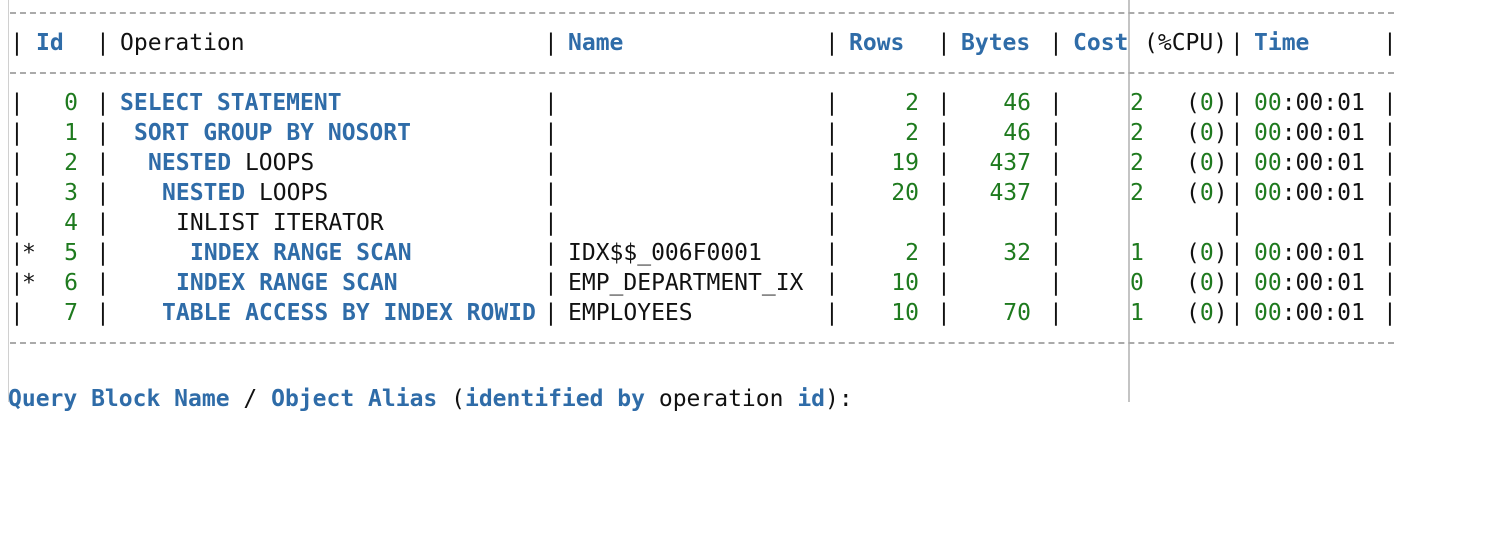 Image resolution: width=1498 pixels, height=538 pixels. I want to click on footer-query-block-name: Query Block Name, so click(119, 399).